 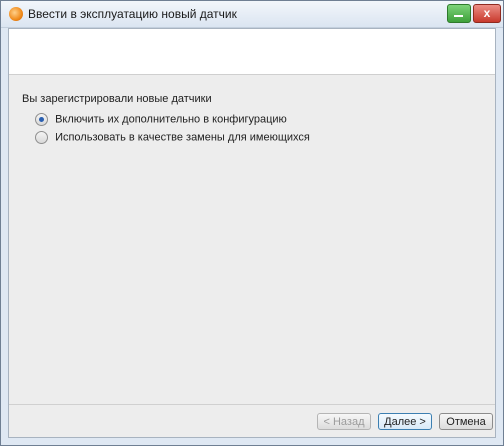 I want to click on title-bar: Ввести в эксплуатацию новый датчик x, so click(x=252, y=14).